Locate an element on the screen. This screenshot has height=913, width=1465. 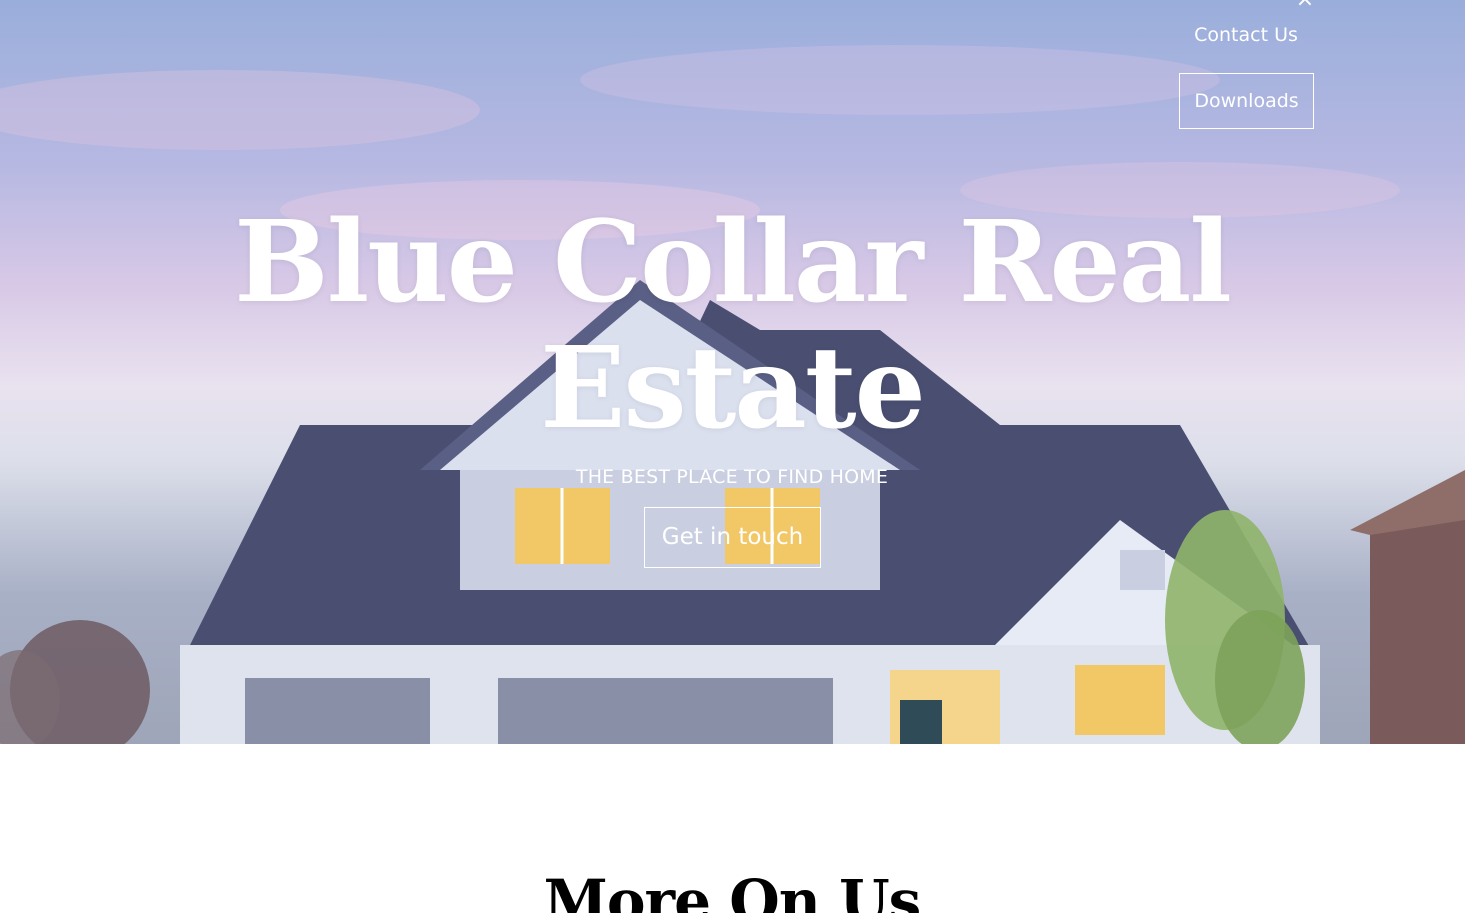
nav-contact-us: Contact Us is located at coordinates (1246, 35).